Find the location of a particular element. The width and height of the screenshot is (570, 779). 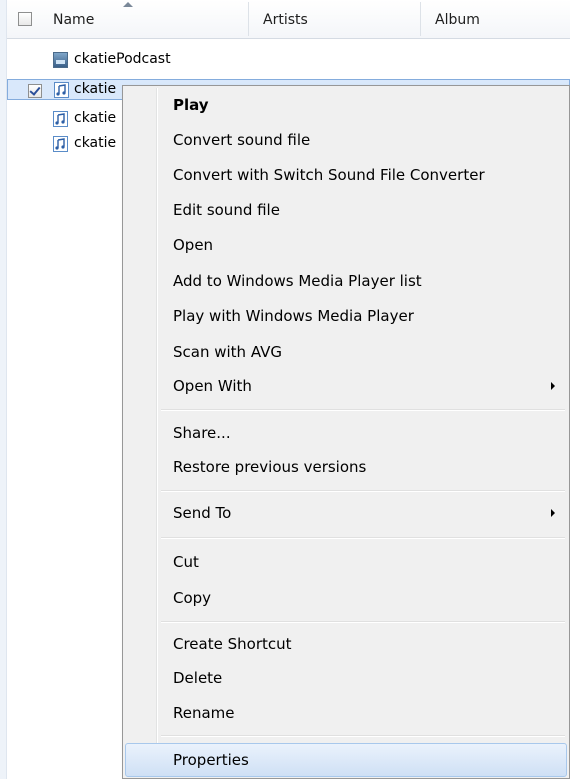

menu-item-add-to-wmp-list: Add to Windows Media Player list is located at coordinates (346, 281).